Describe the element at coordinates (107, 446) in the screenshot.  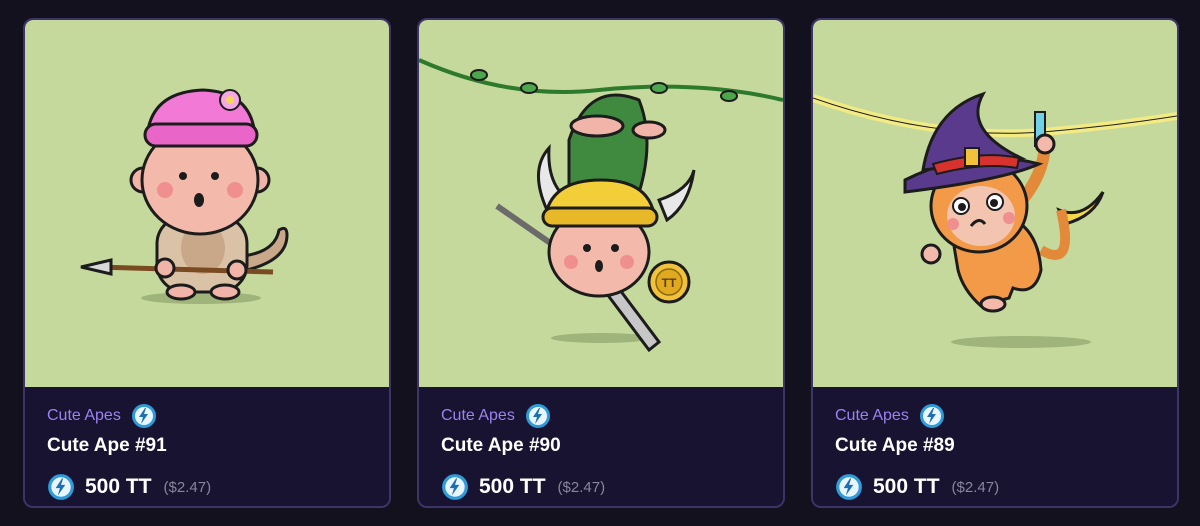
I see `nft-title: Cute Ape #91` at that location.